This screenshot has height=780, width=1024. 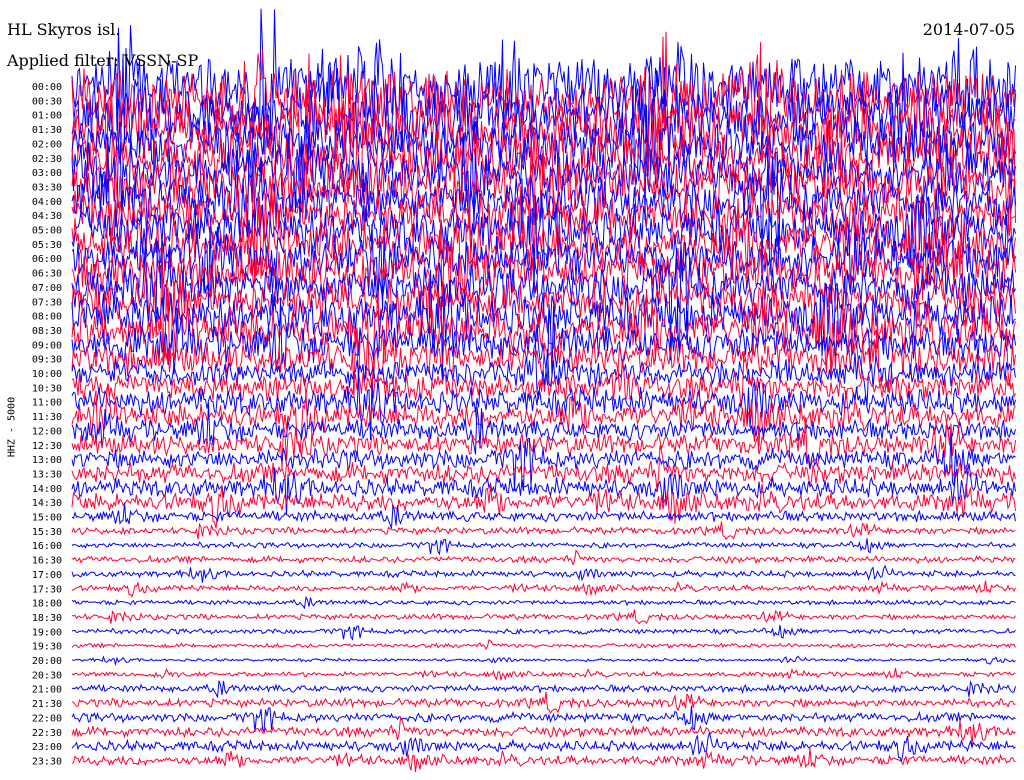 I want to click on row-label: 03:30, so click(x=47, y=187).